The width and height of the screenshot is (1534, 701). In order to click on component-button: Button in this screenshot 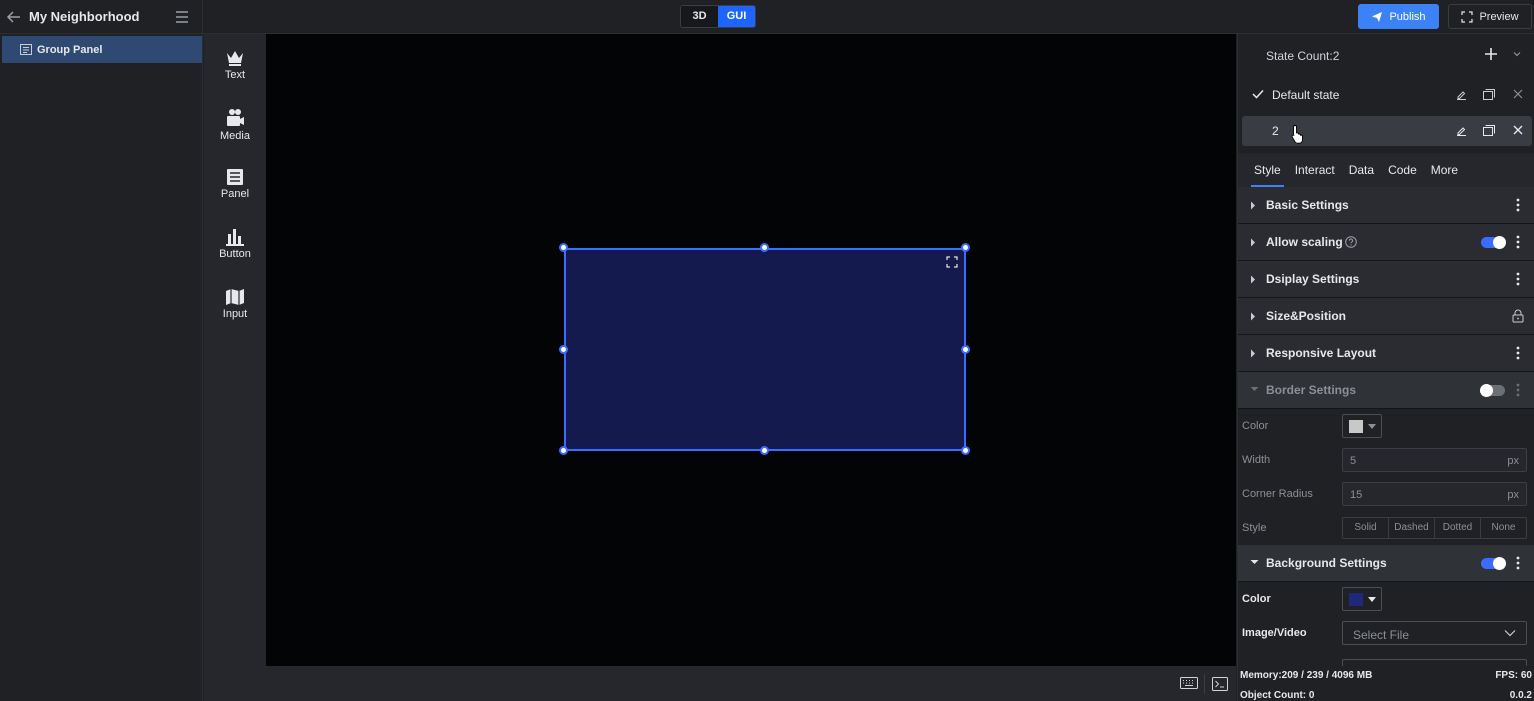, I will do `click(235, 253)`.